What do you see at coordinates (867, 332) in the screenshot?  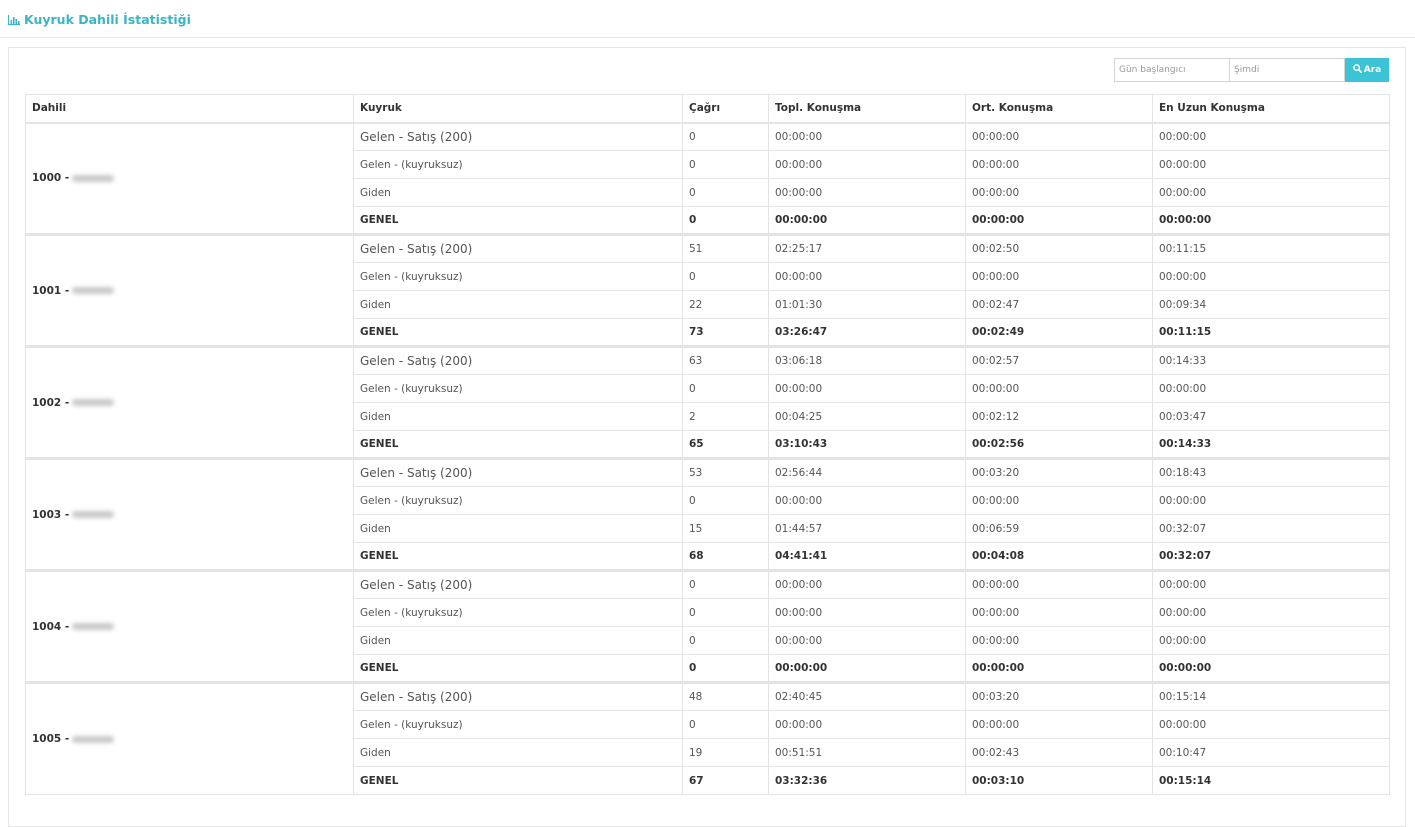 I see `total-talk-cell: 03:26:47` at bounding box center [867, 332].